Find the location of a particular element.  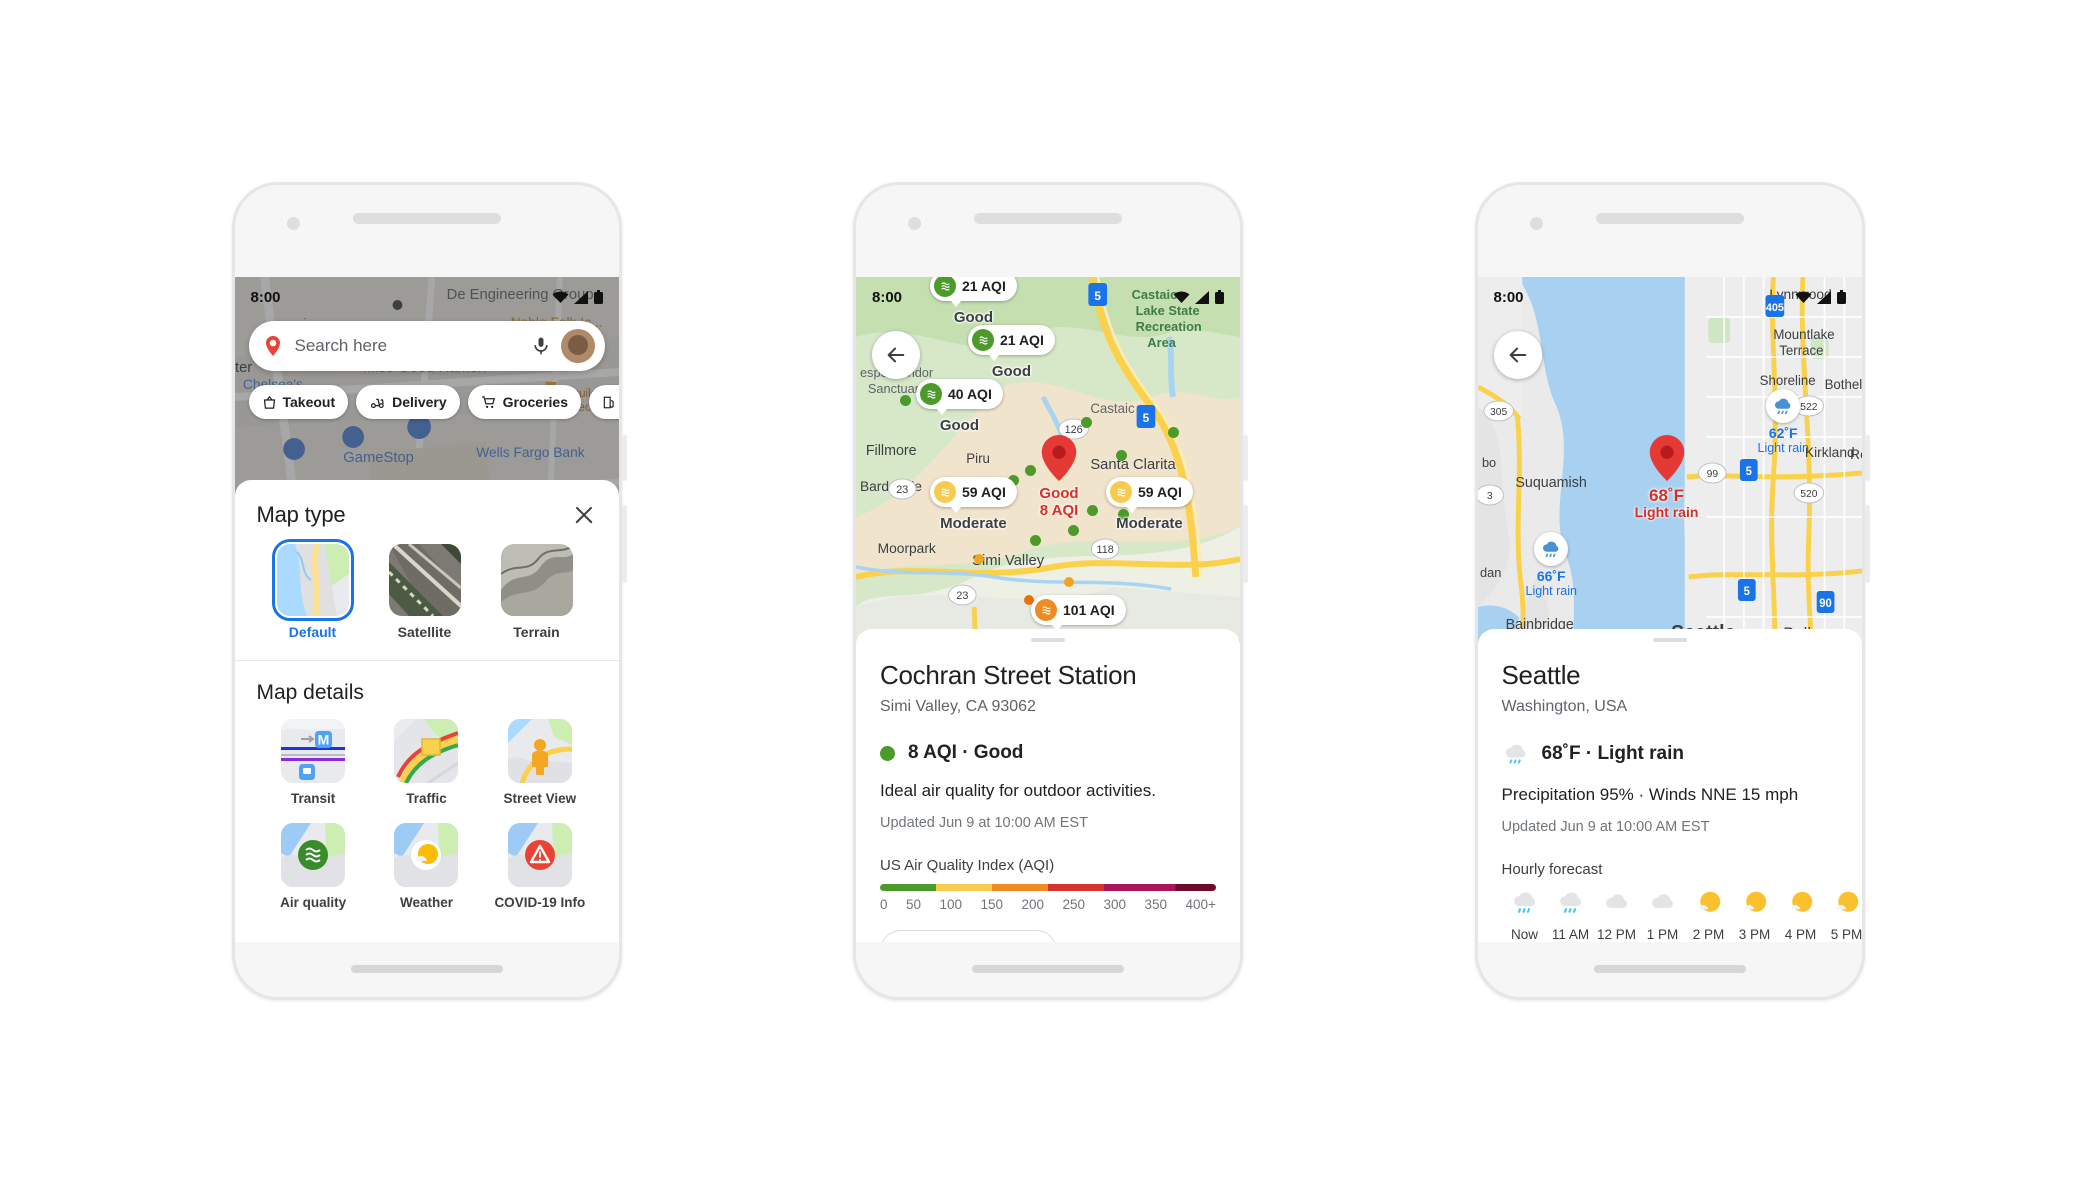

earpiece-speaker is located at coordinates (1669, 218).